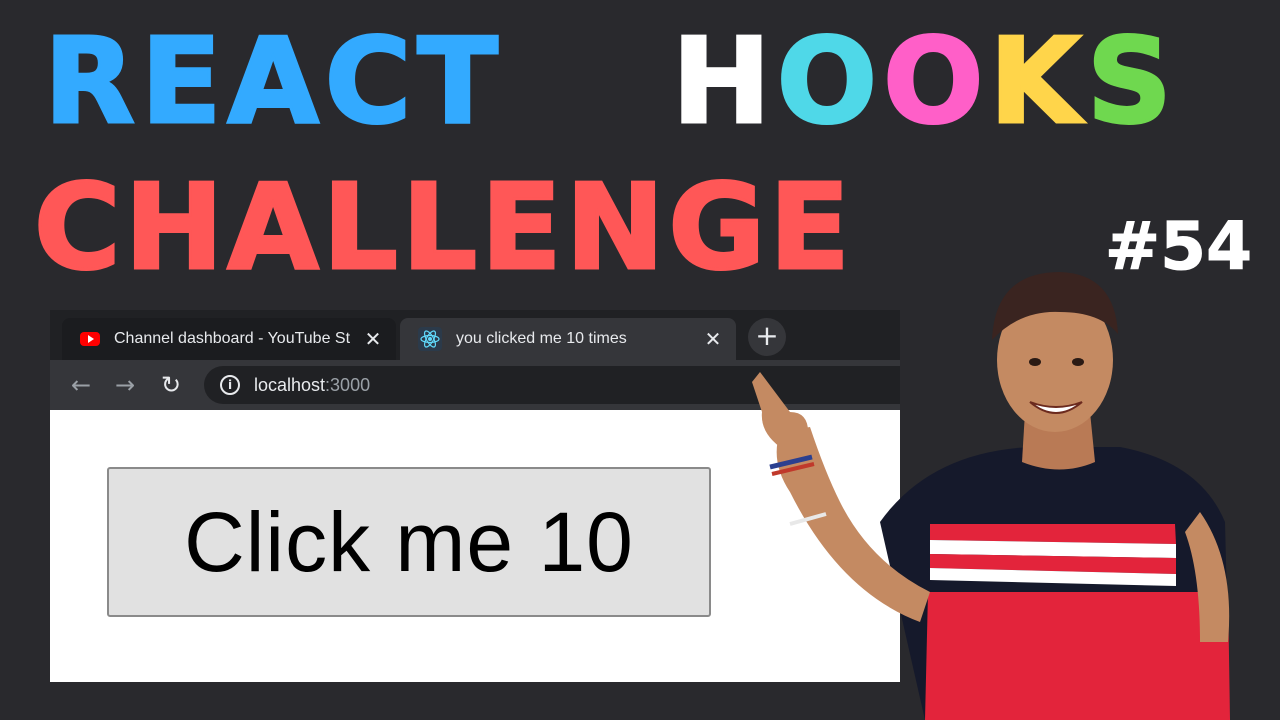 Image resolution: width=1280 pixels, height=720 pixels. I want to click on click-counter-button: Click me 10, so click(409, 542).